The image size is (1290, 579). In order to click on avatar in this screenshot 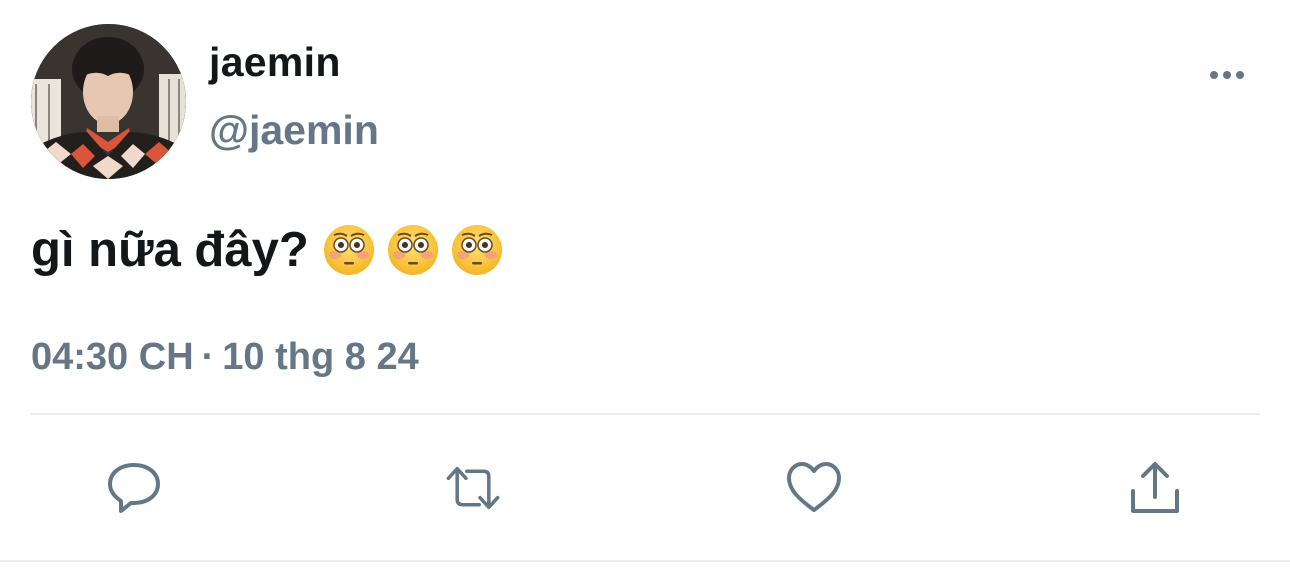, I will do `click(108, 101)`.